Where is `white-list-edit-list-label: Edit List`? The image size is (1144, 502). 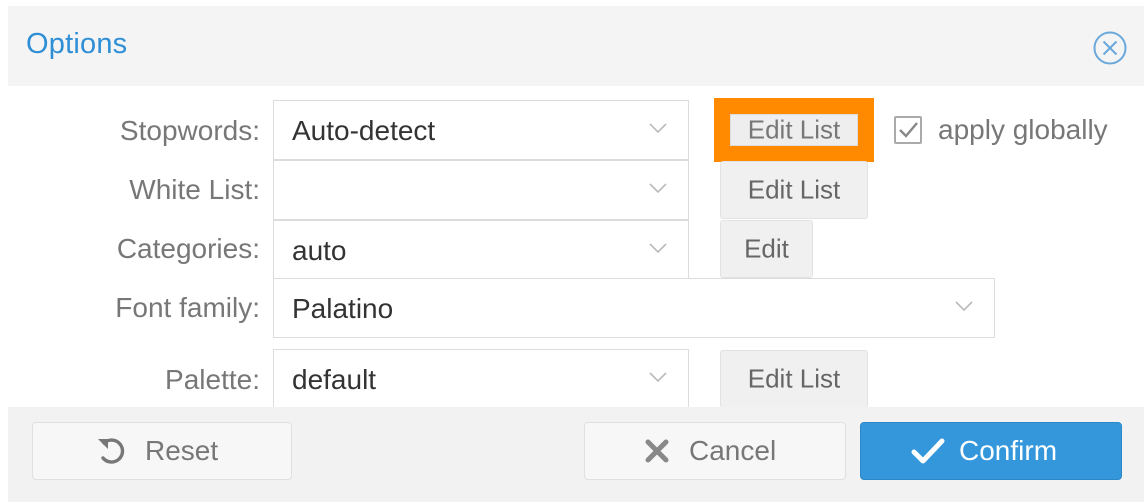
white-list-edit-list-label: Edit List is located at coordinates (794, 189).